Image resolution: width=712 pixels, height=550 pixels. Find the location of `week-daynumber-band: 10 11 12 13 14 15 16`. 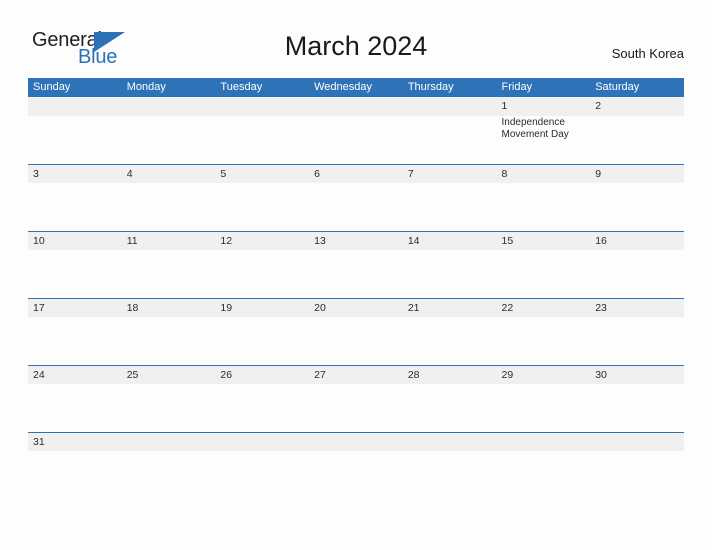

week-daynumber-band: 10 11 12 13 14 15 16 is located at coordinates (356, 240).